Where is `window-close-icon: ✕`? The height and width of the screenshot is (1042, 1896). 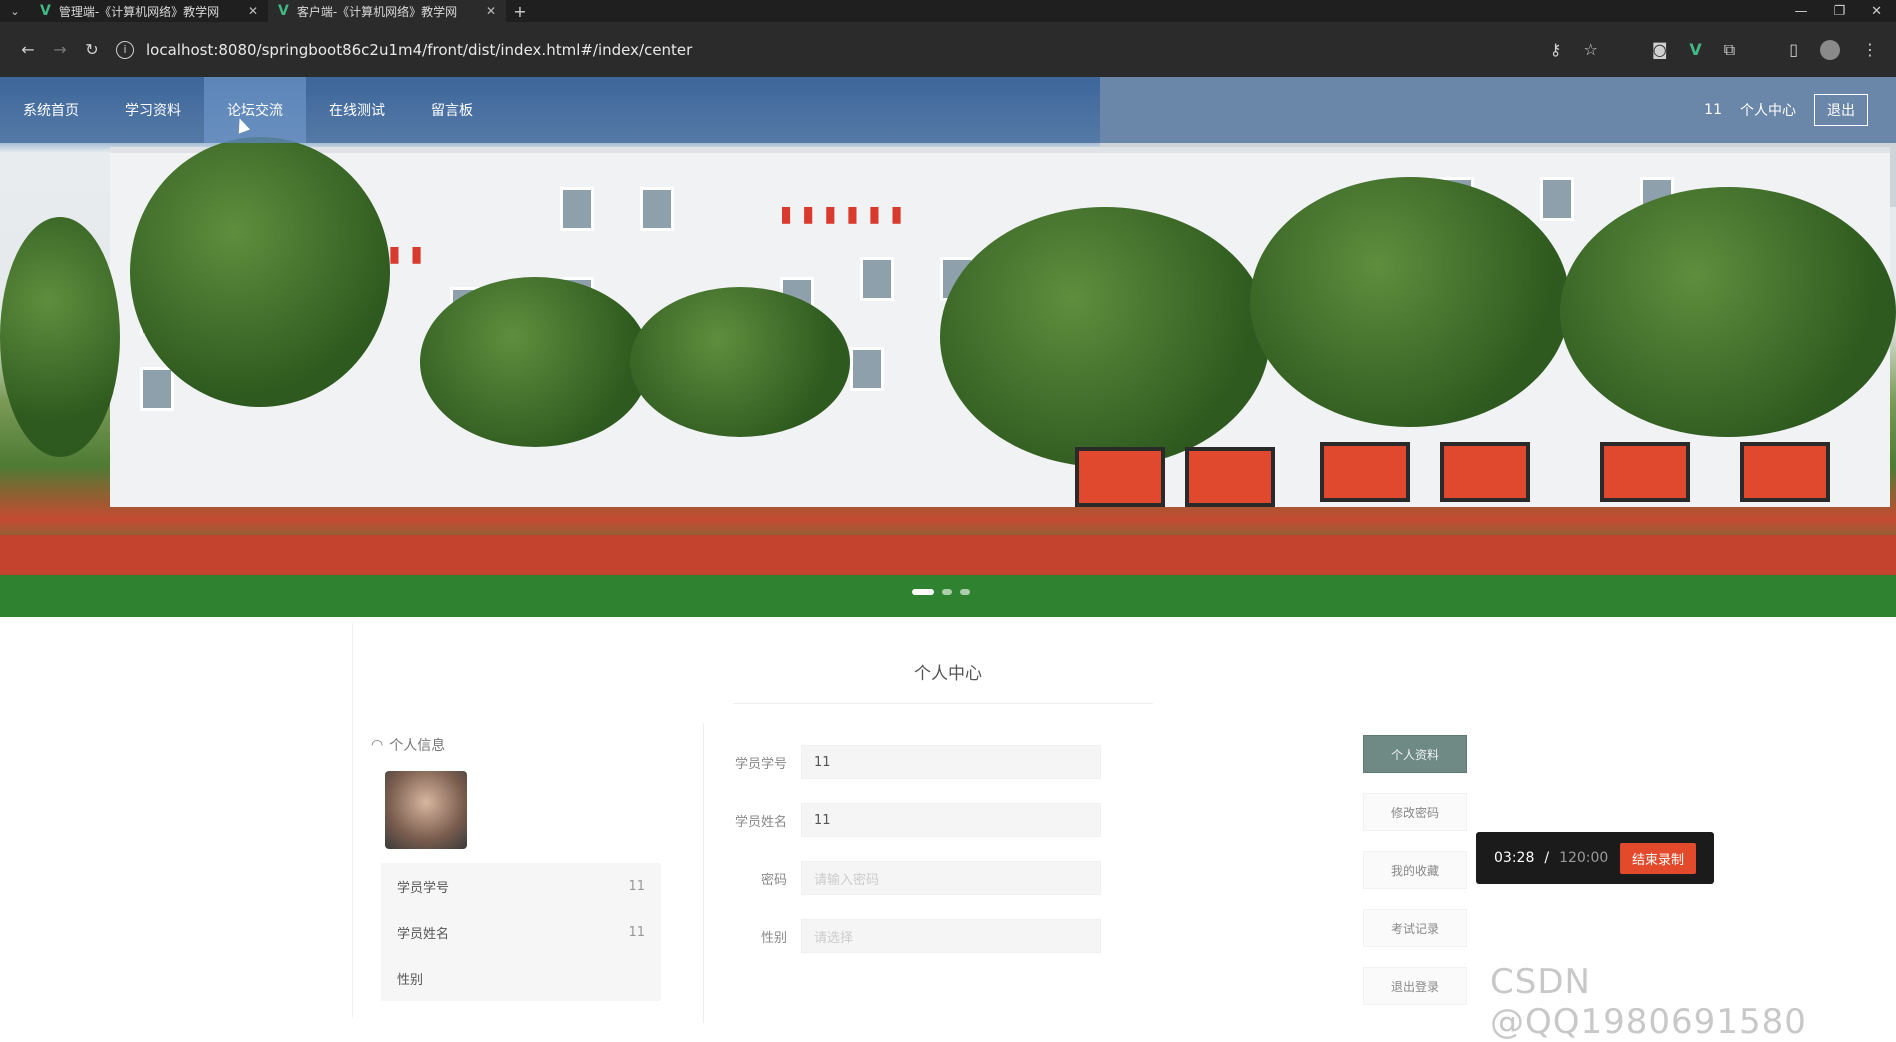
window-close-icon: ✕ is located at coordinates (1876, 11).